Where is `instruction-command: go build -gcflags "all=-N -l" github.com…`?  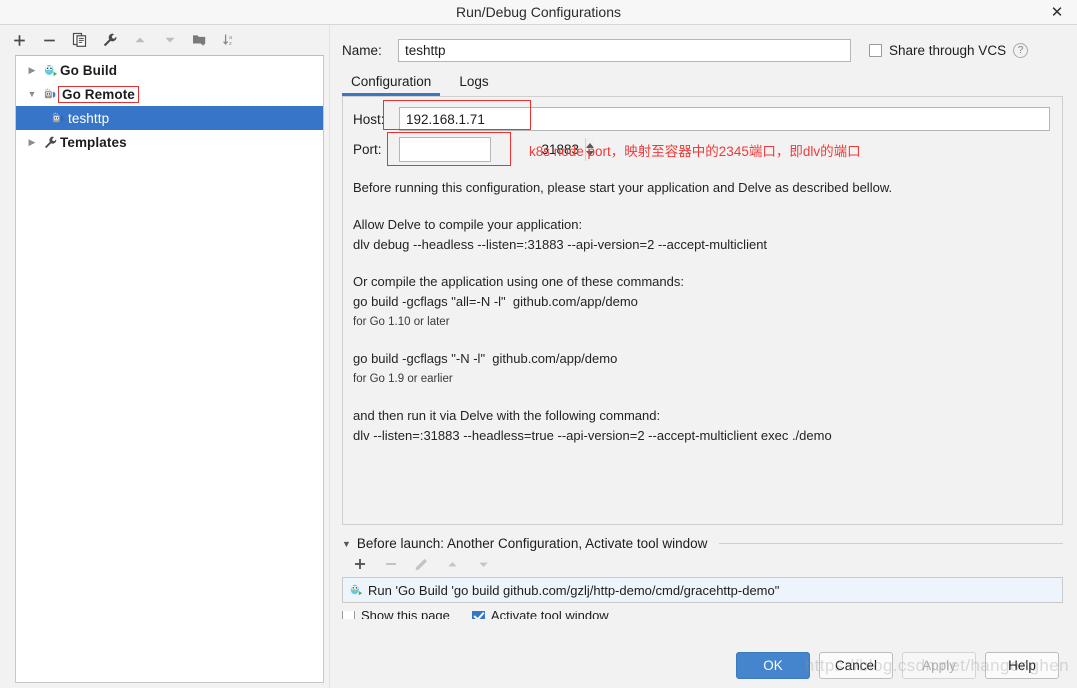
instruction-command: go build -gcflags "all=-N -l" github.com… is located at coordinates (495, 301).